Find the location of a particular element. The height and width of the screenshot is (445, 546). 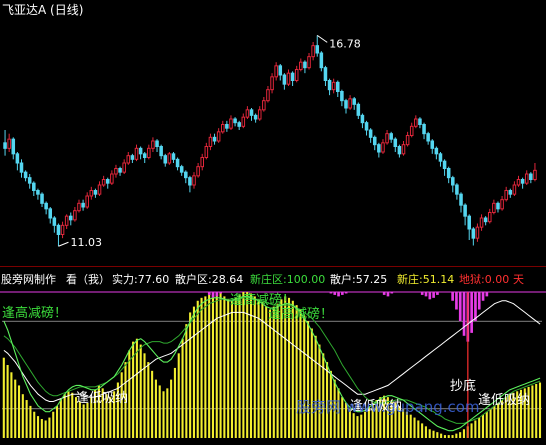

annotation-sell-high-1: 逢高减磅！ is located at coordinates (34, 313).